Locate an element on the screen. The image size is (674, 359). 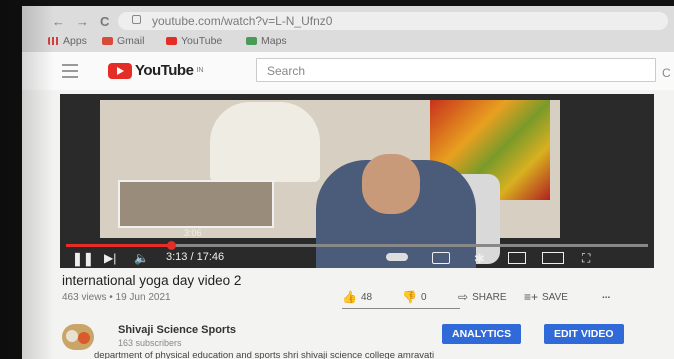
thumbs-down-icon: 👎 is located at coordinates (409, 297).